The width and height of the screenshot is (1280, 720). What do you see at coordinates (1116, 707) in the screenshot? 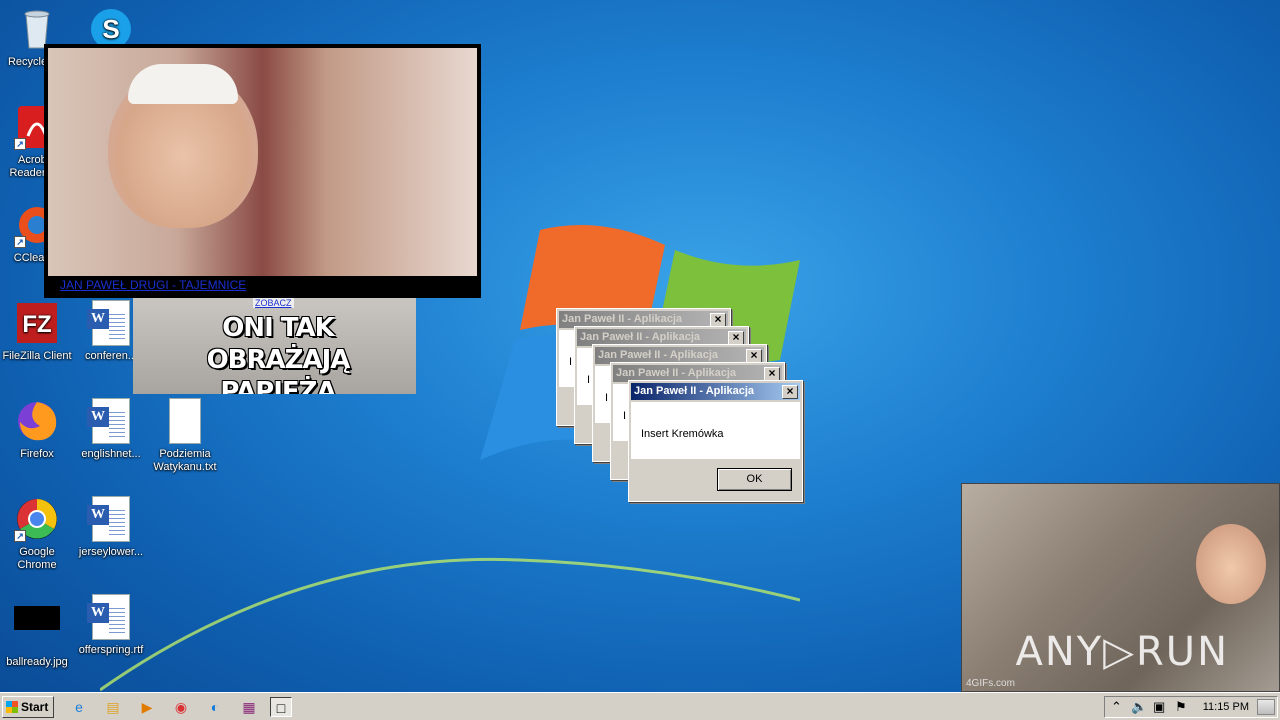
I see `chevron-up-icon: ⌃` at bounding box center [1116, 707].